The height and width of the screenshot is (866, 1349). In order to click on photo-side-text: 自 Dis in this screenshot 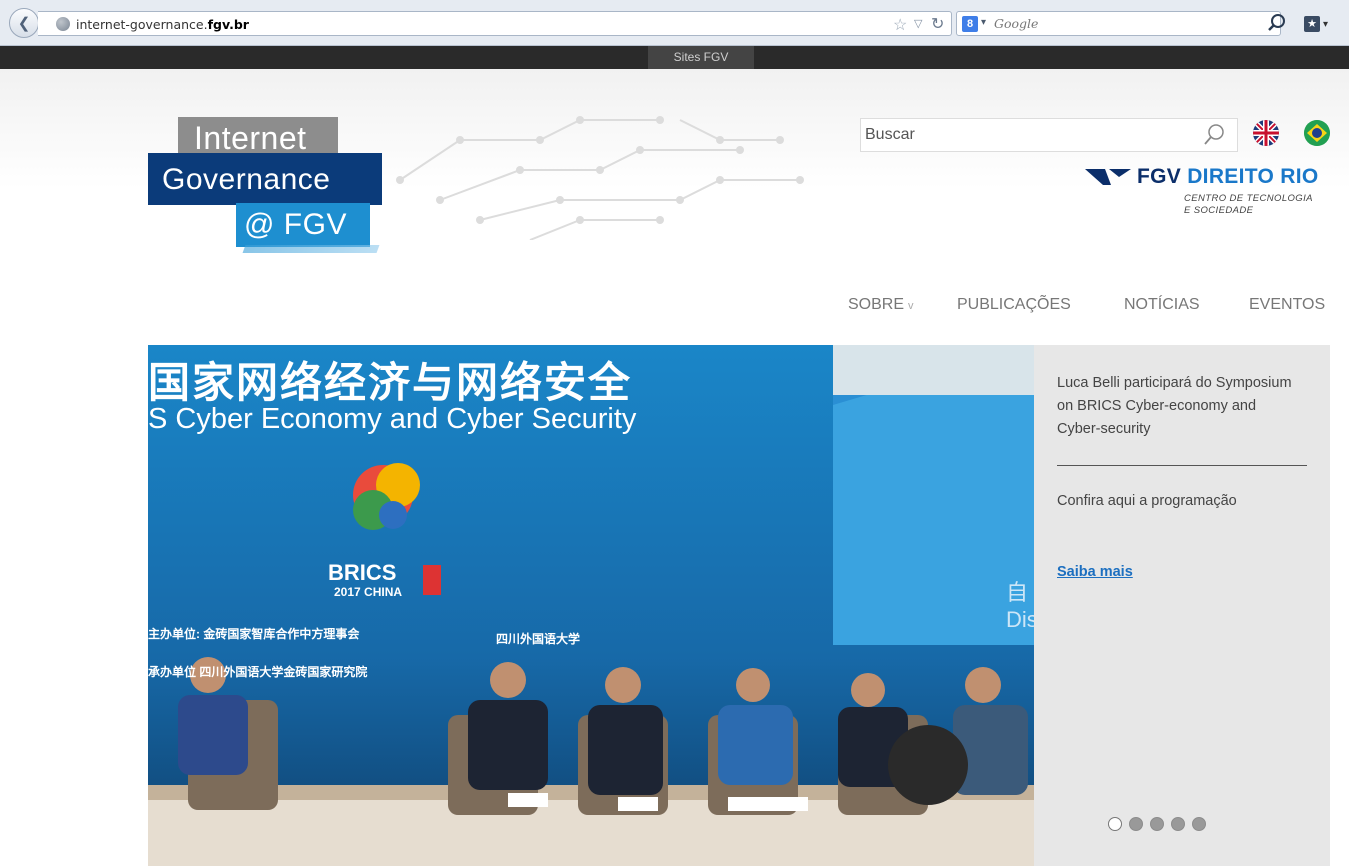, I will do `click(1020, 606)`.